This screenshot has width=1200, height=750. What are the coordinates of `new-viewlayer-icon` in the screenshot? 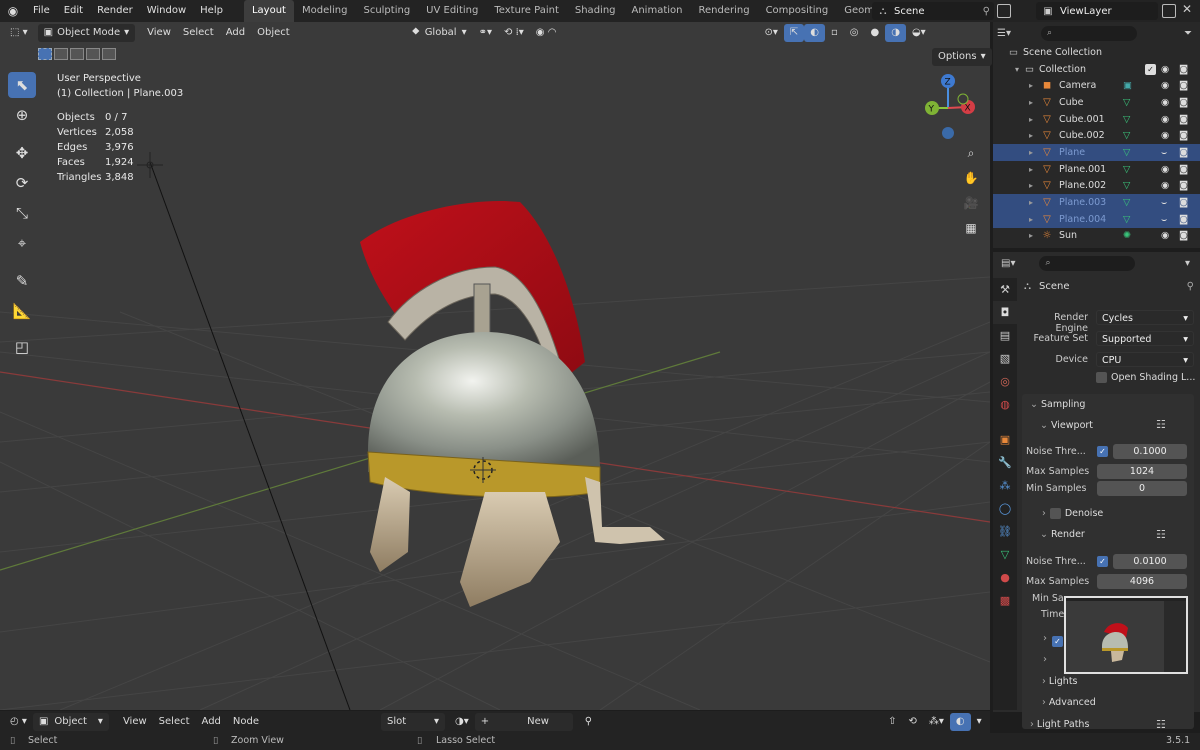 It's located at (1169, 11).